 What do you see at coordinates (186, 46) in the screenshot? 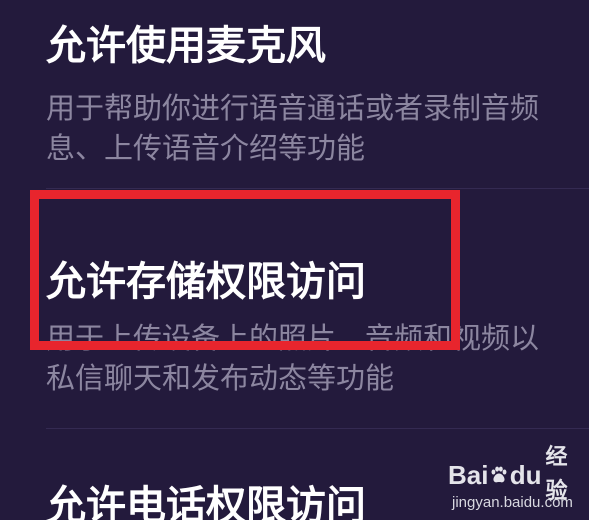
I see `permission-title-microphone: 允许使用麦克风` at bounding box center [186, 46].